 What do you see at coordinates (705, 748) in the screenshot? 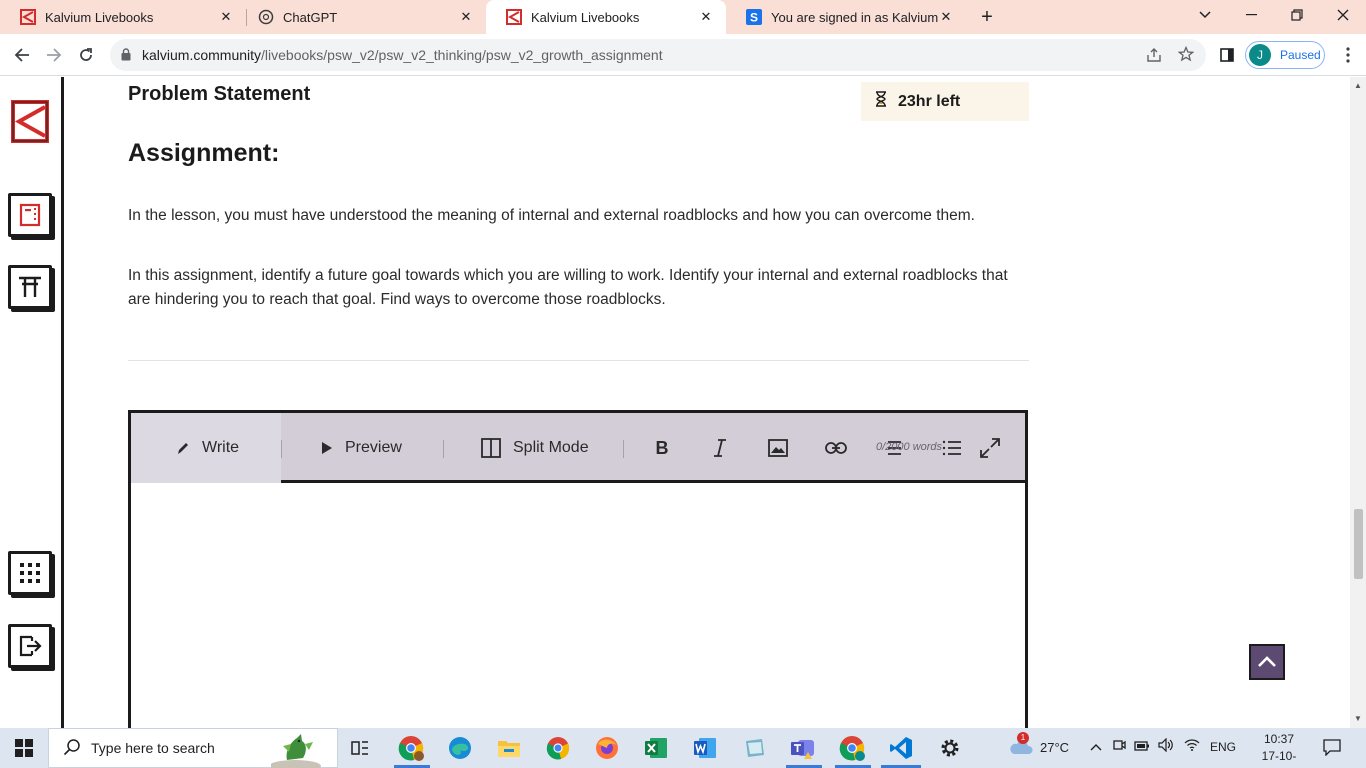
I see `word-icon` at bounding box center [705, 748].